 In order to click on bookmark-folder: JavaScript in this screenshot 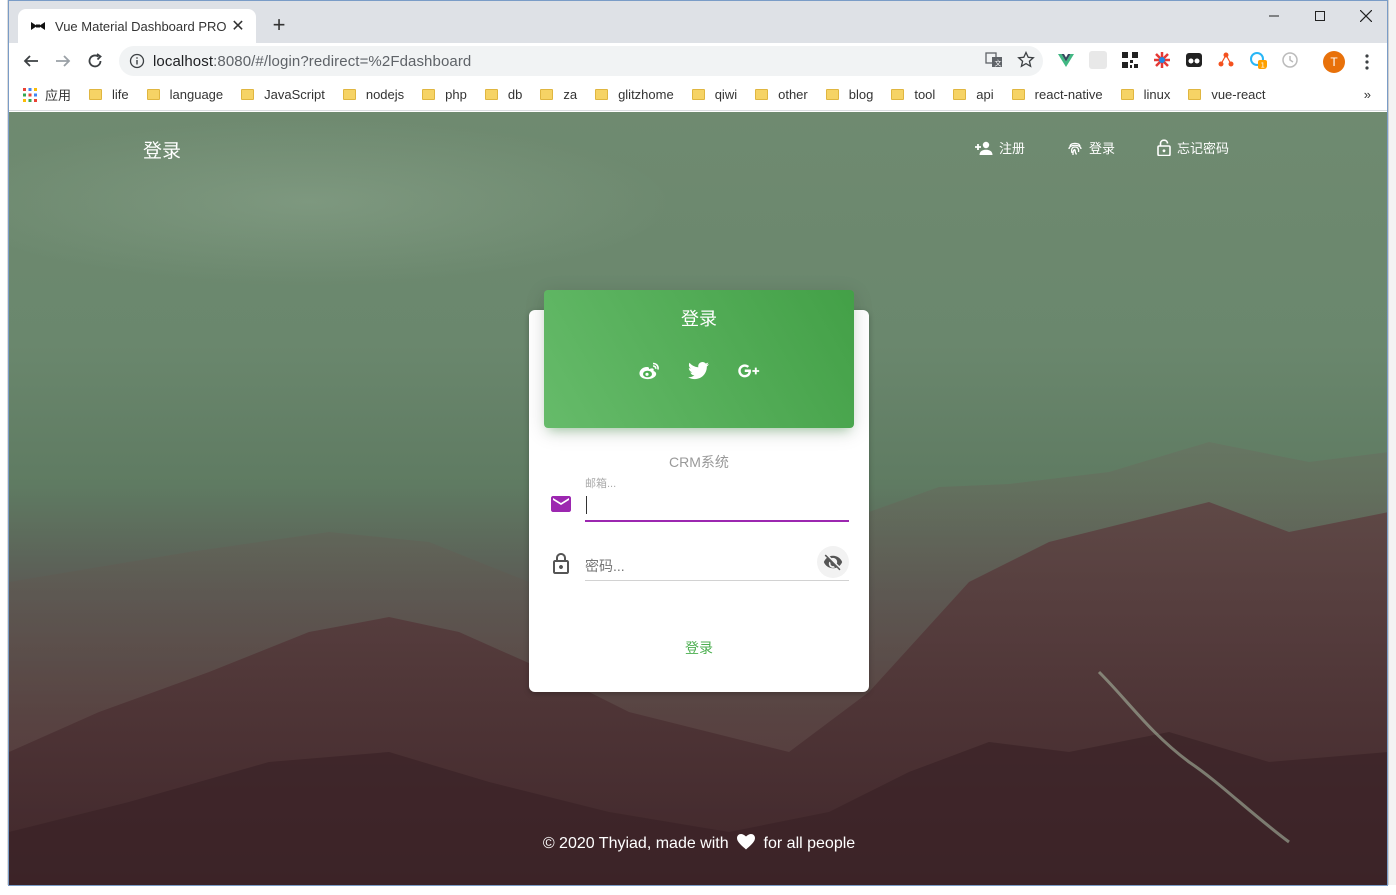, I will do `click(283, 94)`.